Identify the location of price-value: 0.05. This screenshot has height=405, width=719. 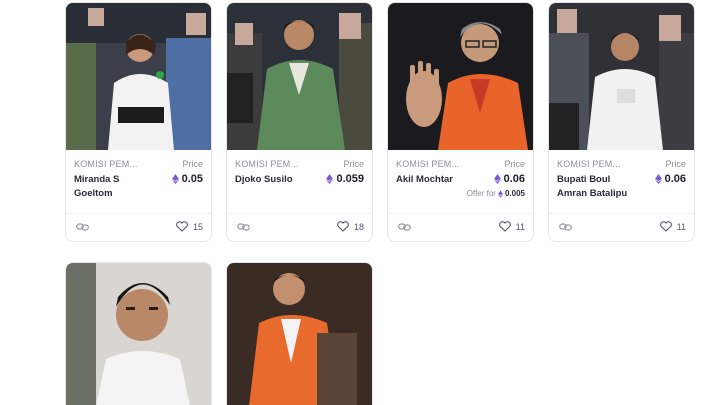
(187, 179).